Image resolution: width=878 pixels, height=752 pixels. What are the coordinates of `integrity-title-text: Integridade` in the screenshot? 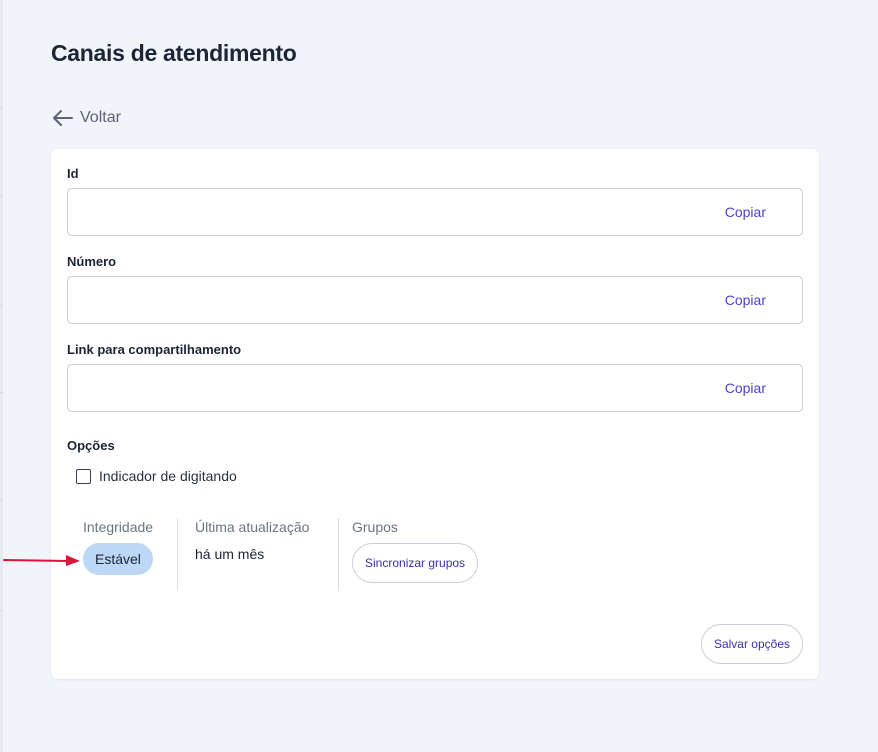 It's located at (118, 527).